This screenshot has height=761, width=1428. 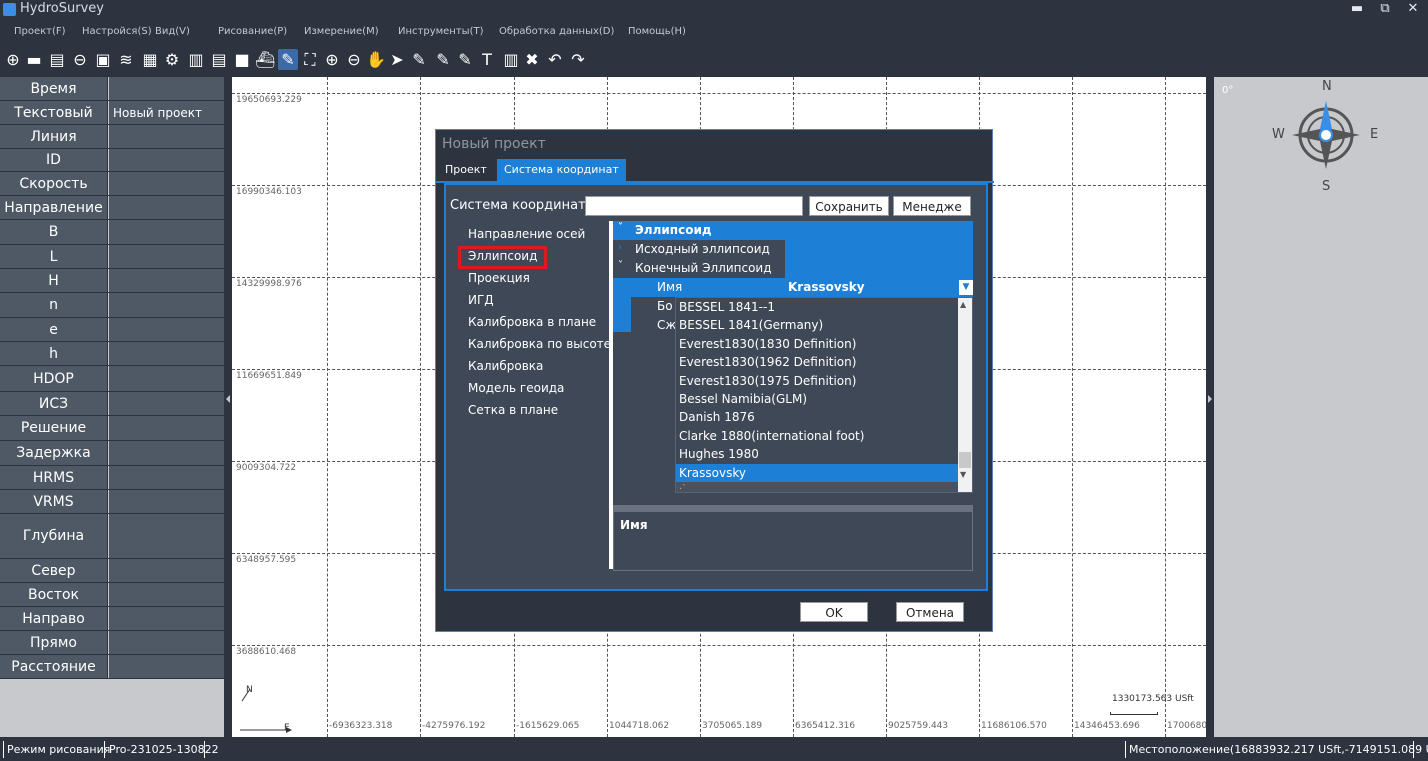 What do you see at coordinates (228, 407) in the screenshot?
I see `left-splitter` at bounding box center [228, 407].